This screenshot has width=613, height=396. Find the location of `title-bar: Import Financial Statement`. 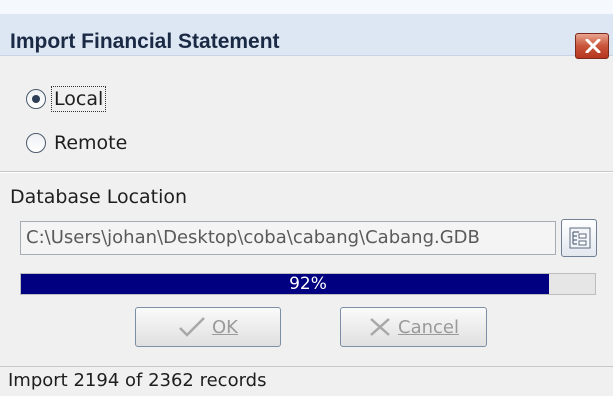

title-bar: Import Financial Statement is located at coordinates (306, 29).